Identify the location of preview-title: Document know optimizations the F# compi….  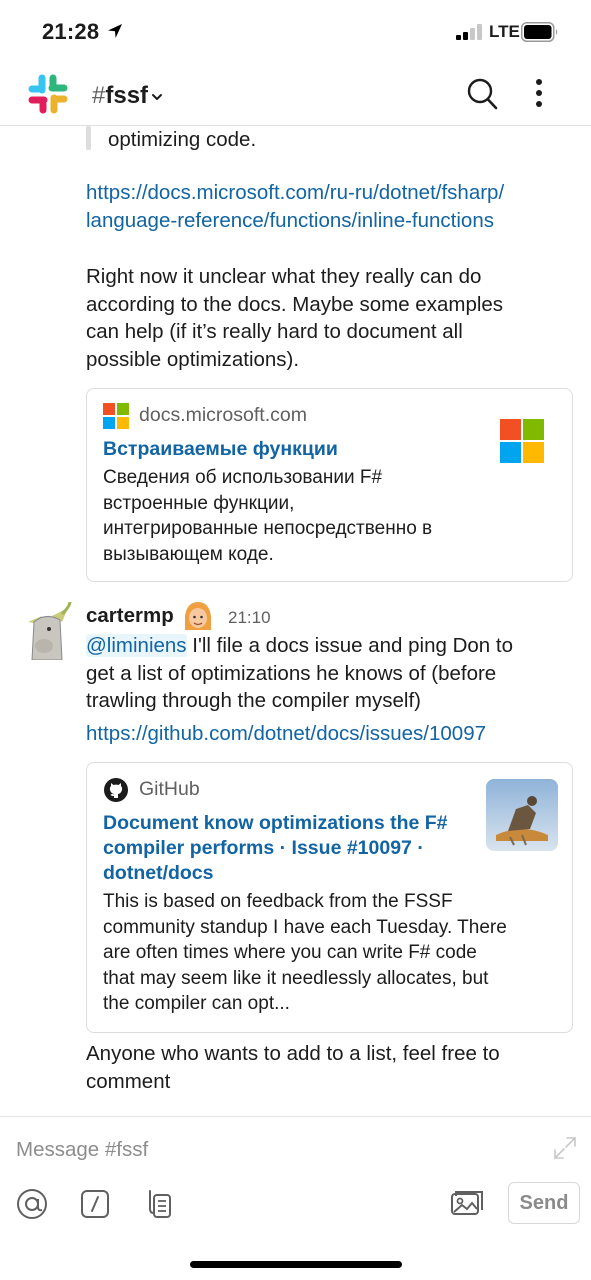
(275, 848).